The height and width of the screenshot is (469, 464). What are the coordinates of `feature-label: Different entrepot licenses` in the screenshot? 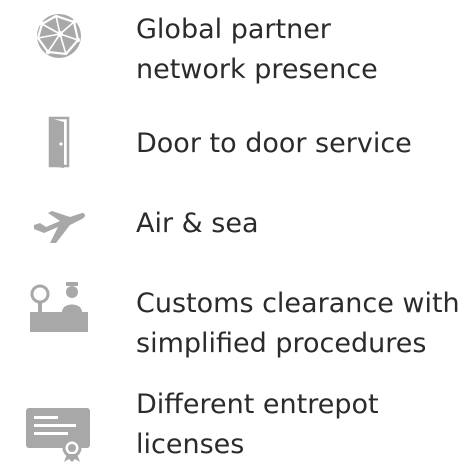 It's located at (296, 425).